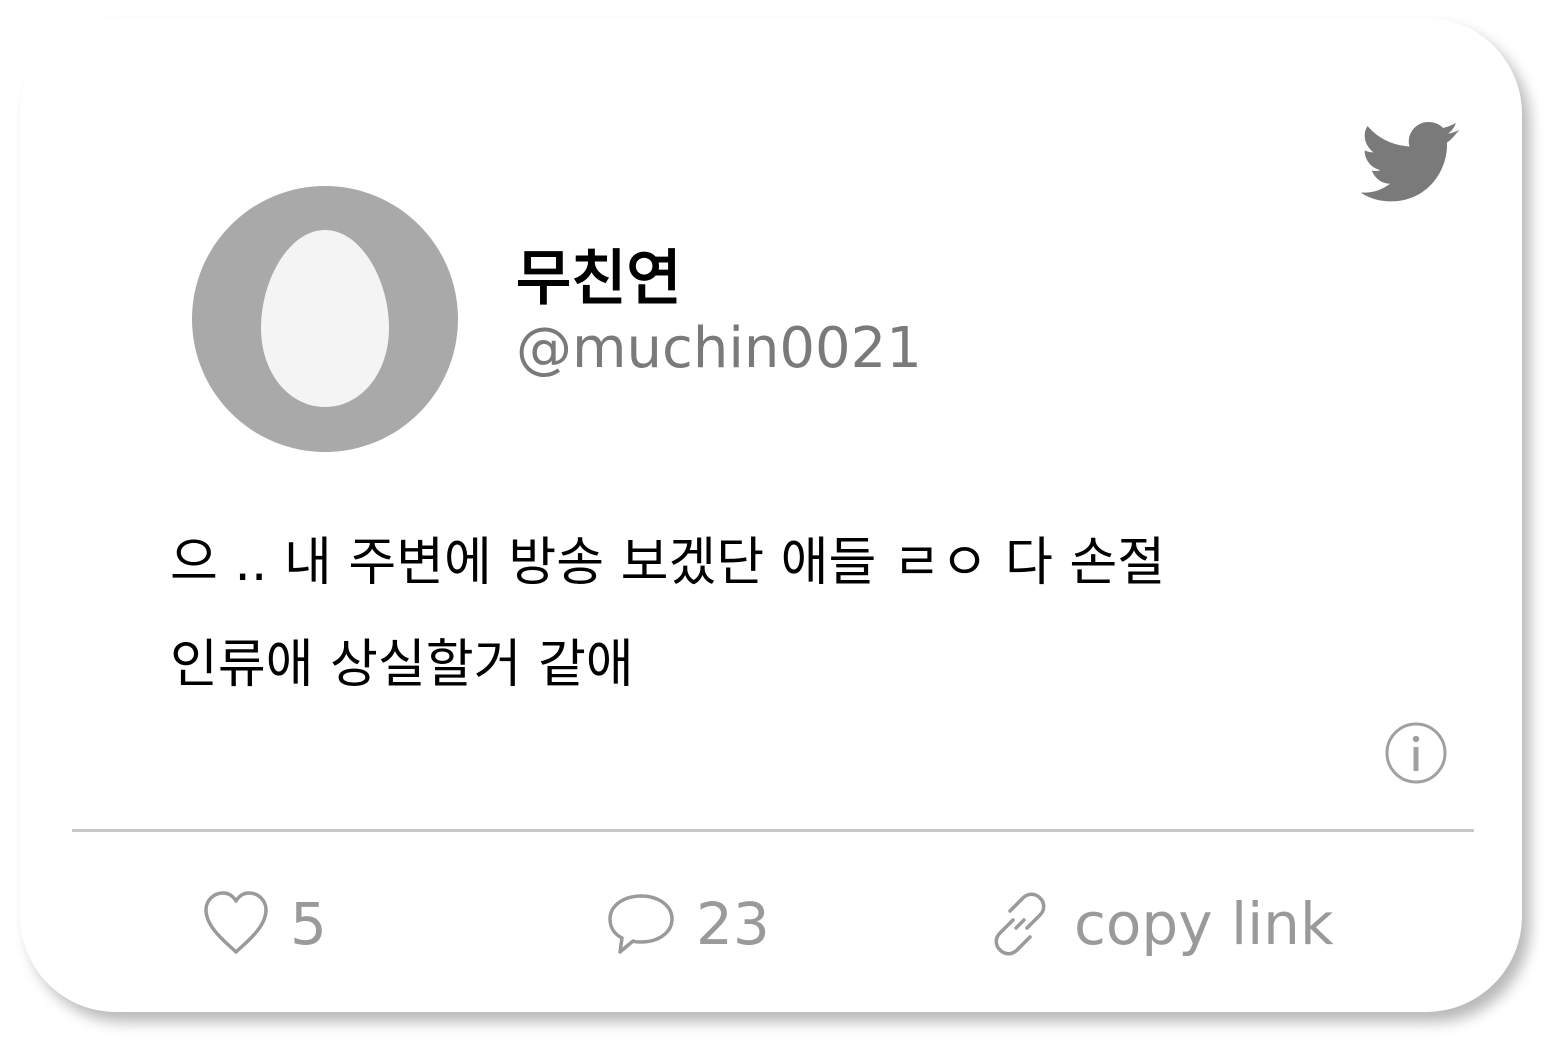 The height and width of the screenshot is (1040, 1552). What do you see at coordinates (733, 924) in the screenshot?
I see `reply-count: 23` at bounding box center [733, 924].